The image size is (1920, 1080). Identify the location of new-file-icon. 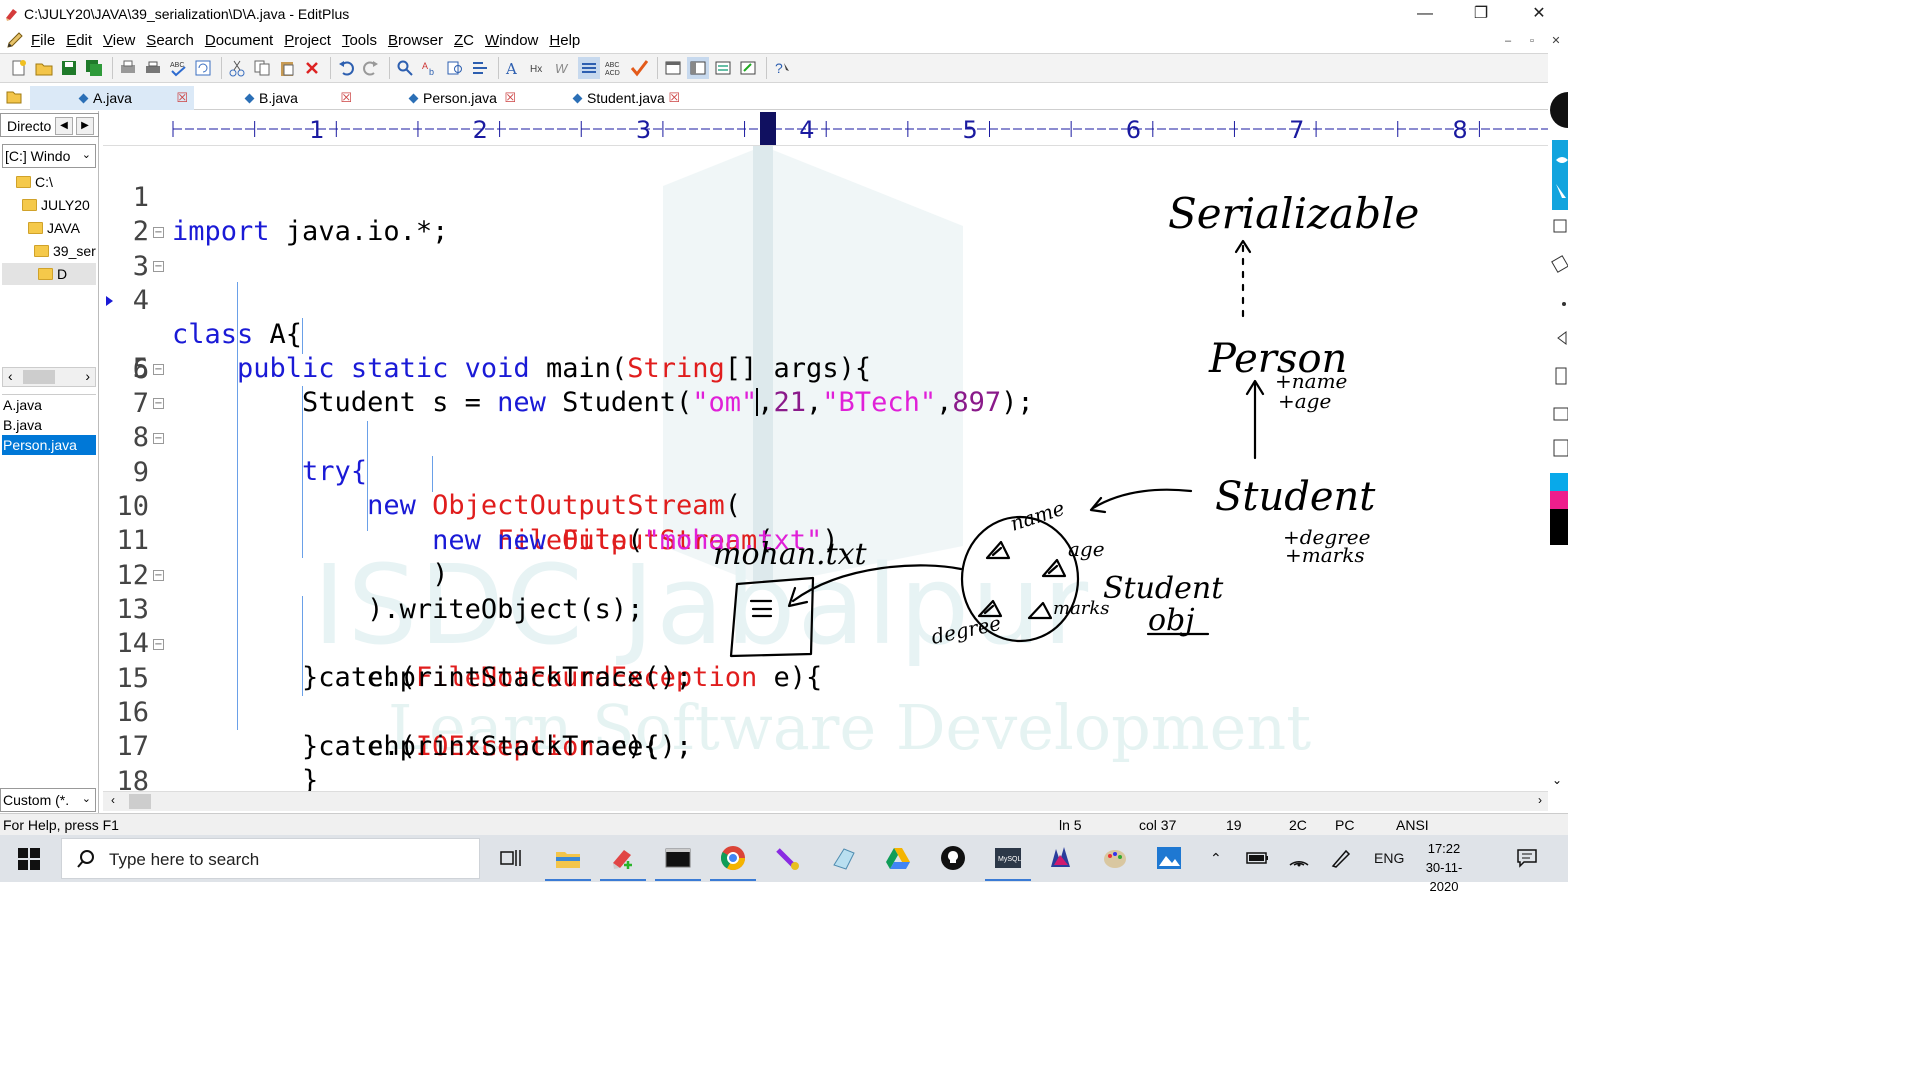
(19, 68).